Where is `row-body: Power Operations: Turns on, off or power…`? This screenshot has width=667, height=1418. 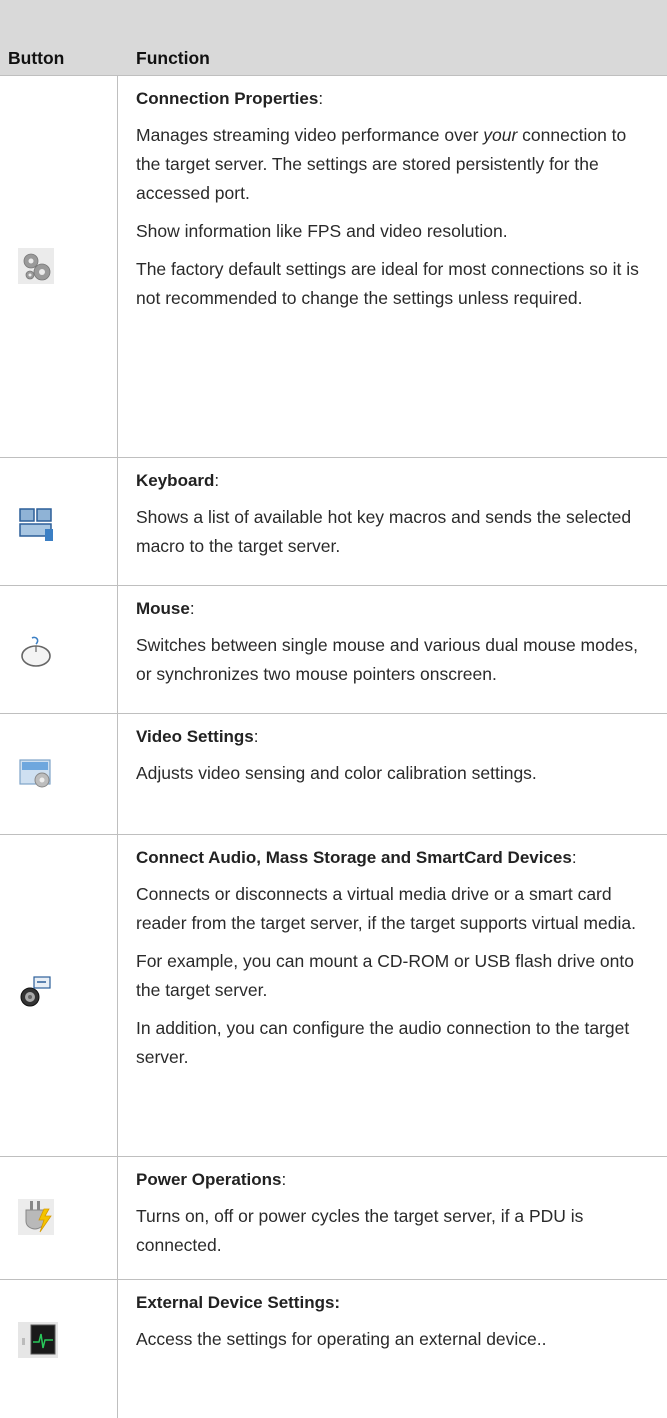
row-body: Power Operations: Turns on, off or power… is located at coordinates (392, 1218).